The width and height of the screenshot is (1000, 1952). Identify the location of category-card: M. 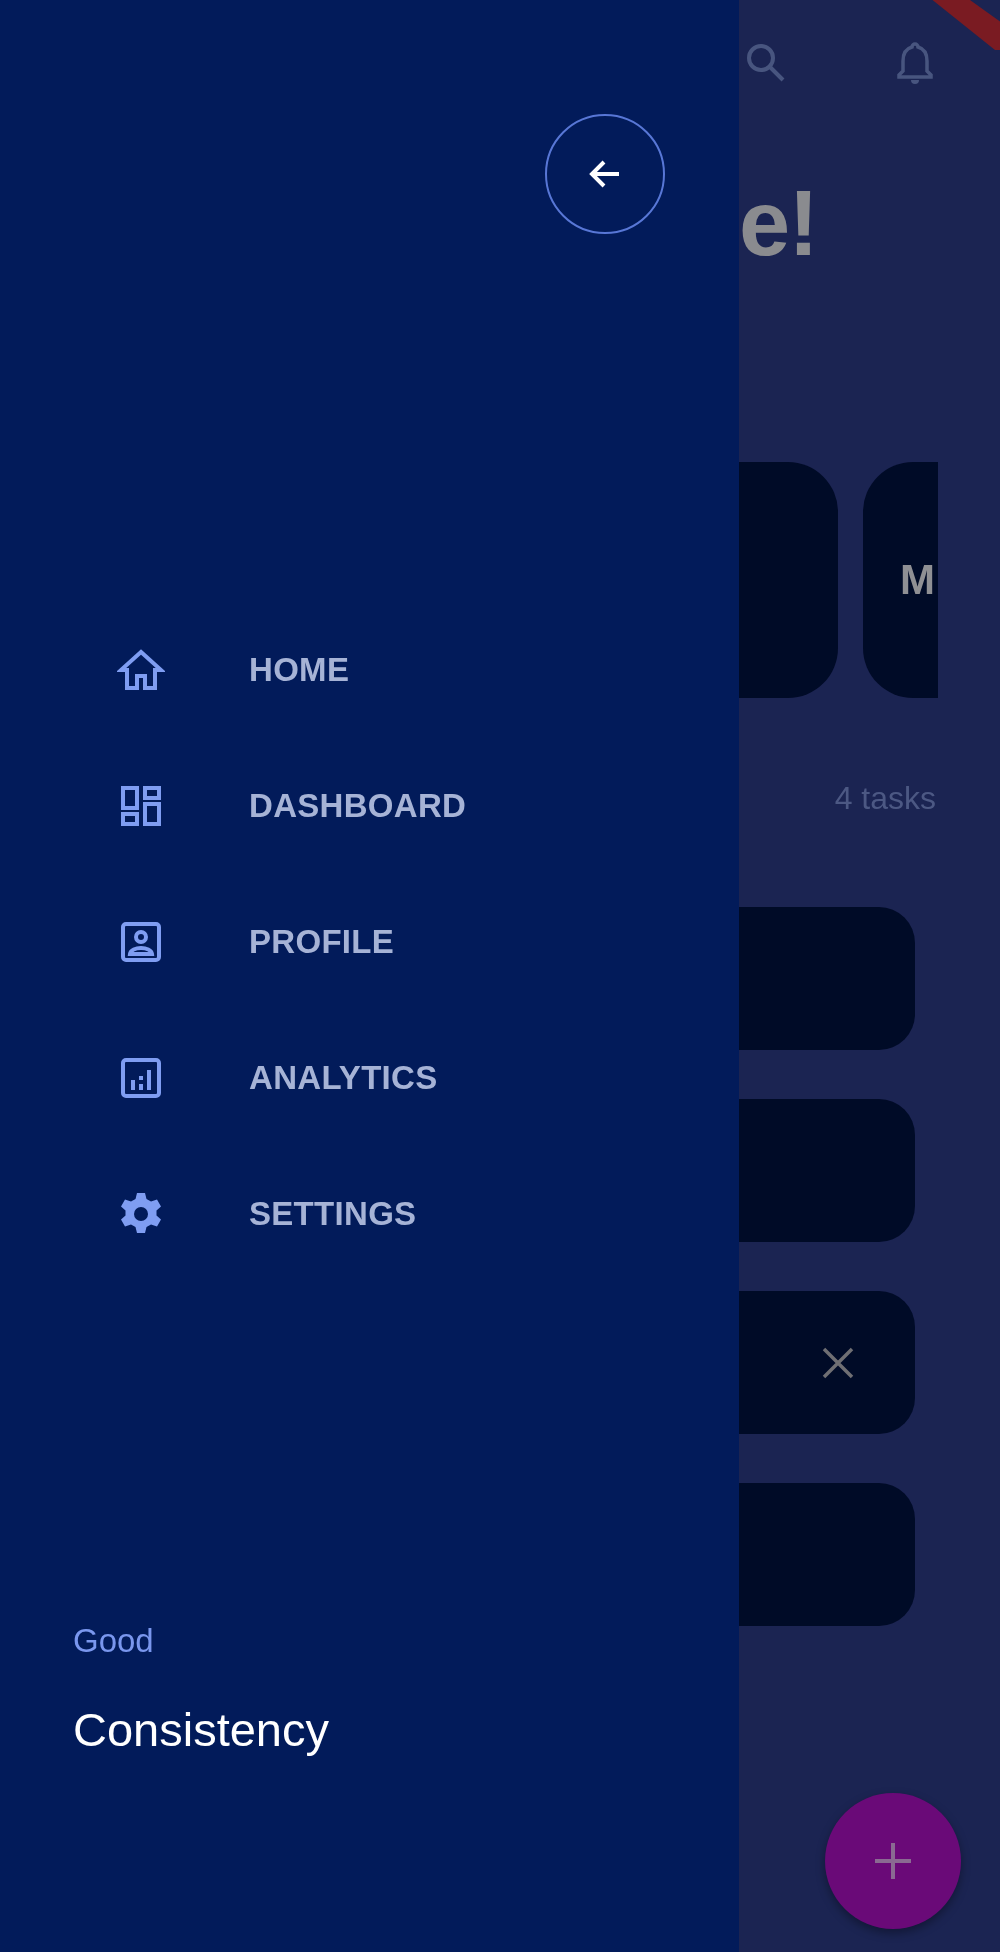
(900, 580).